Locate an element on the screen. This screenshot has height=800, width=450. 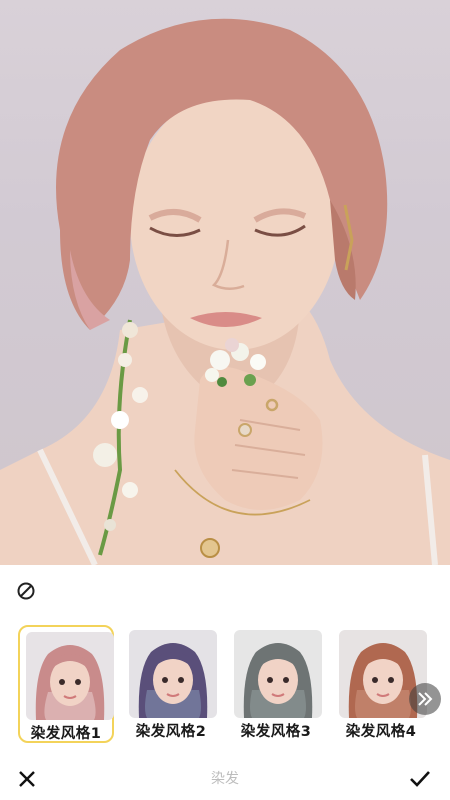
double-chevron-right-icon is located at coordinates (425, 699).